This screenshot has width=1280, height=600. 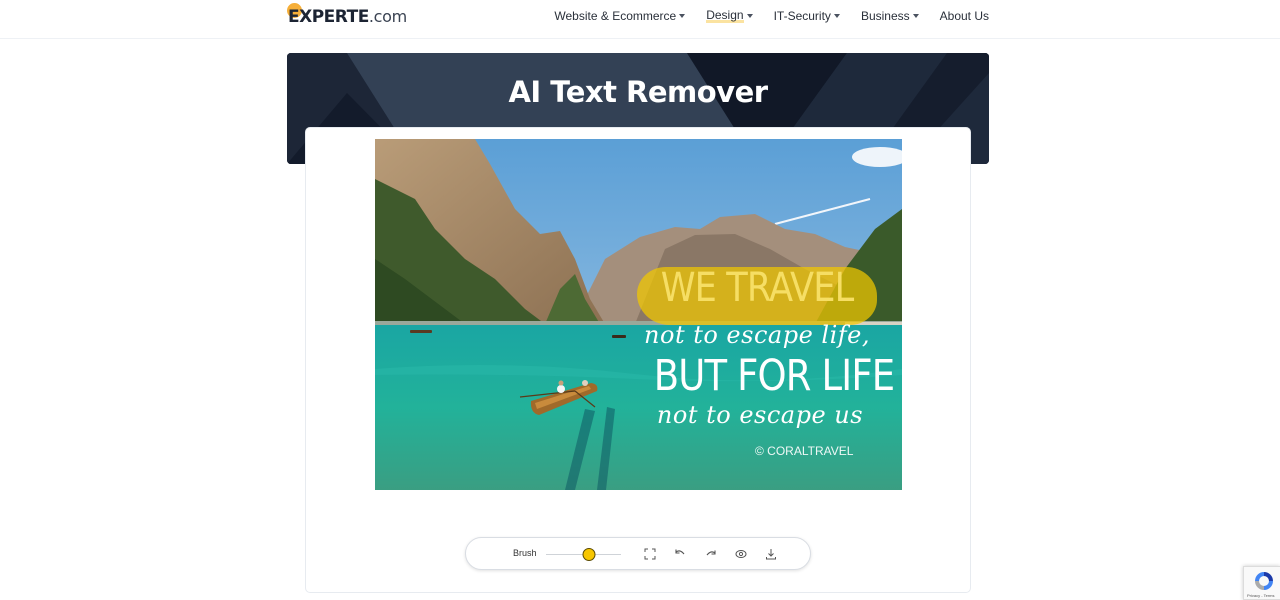 I want to click on page-title: AI Text Remover, so click(x=638, y=92).